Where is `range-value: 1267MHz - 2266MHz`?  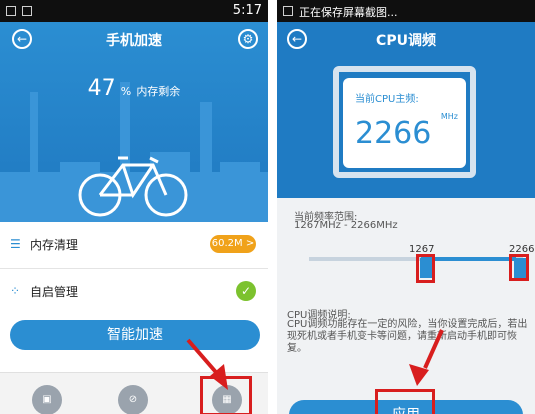
range-value: 1267MHz - 2266MHz is located at coordinates (346, 225).